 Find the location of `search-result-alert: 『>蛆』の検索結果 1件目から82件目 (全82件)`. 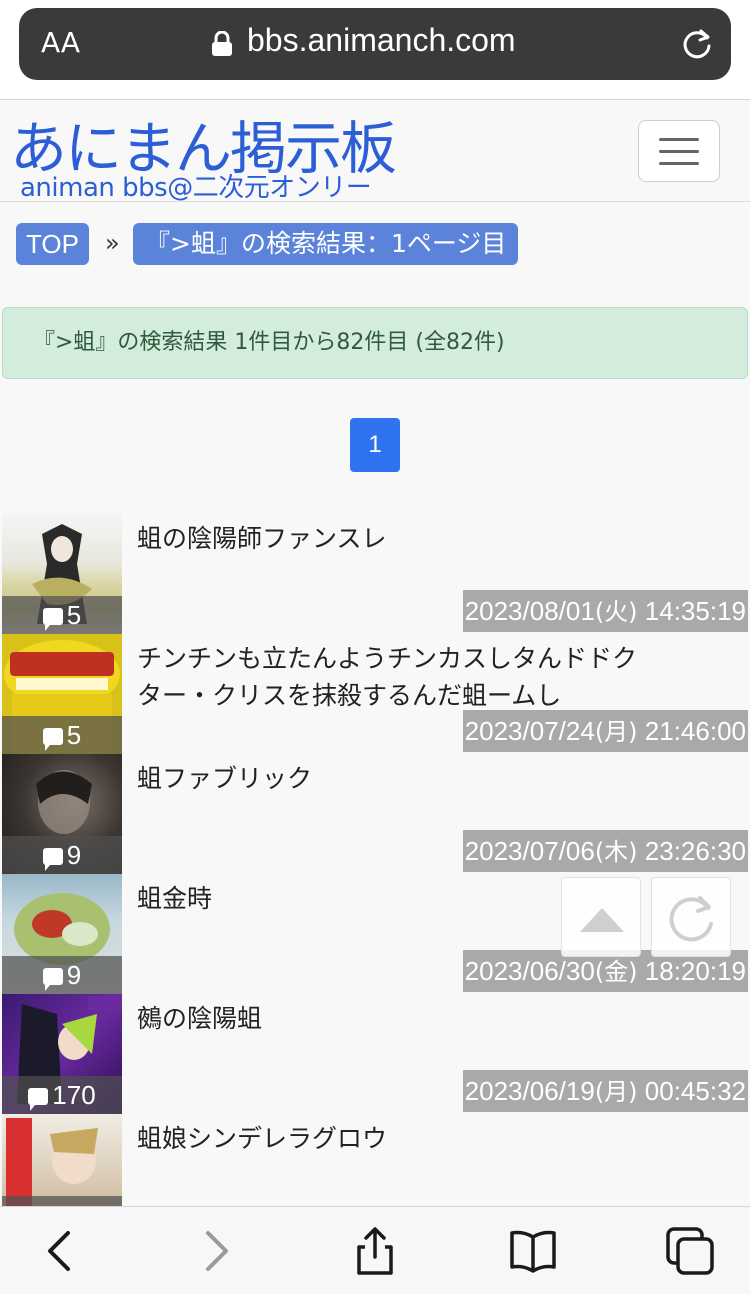

search-result-alert: 『>蛆』の検索結果 1件目から82件目 (全82件) is located at coordinates (375, 343).